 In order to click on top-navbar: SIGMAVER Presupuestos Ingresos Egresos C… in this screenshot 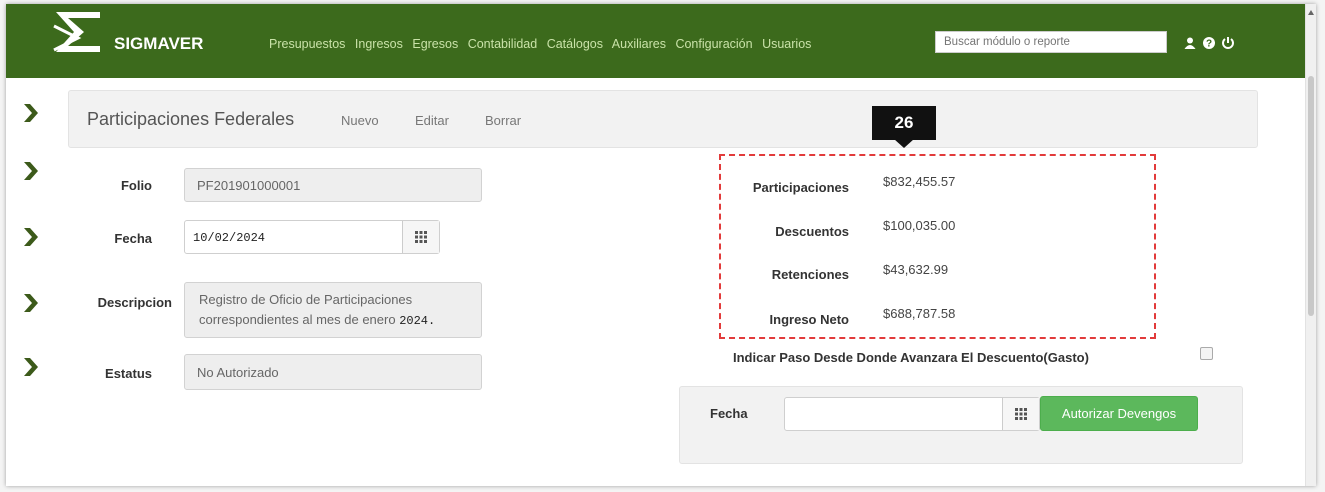, I will do `click(659, 41)`.